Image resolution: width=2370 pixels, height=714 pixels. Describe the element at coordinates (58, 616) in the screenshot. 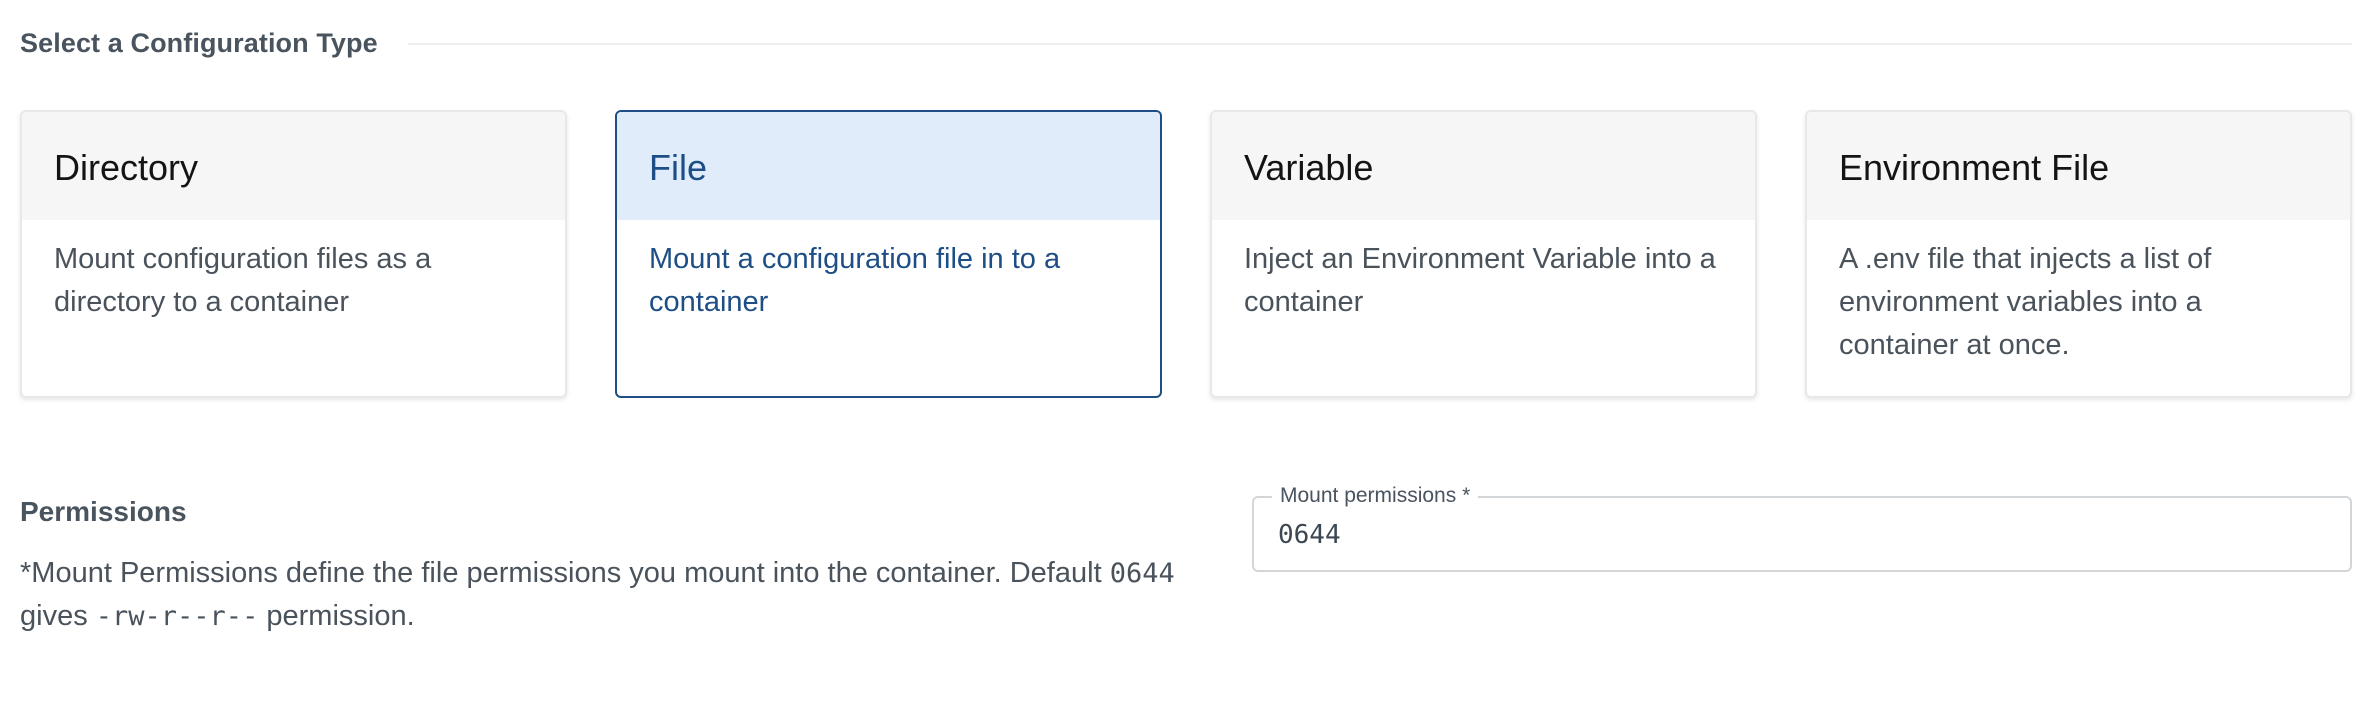

I see `permissions-desc-middle: gives` at that location.